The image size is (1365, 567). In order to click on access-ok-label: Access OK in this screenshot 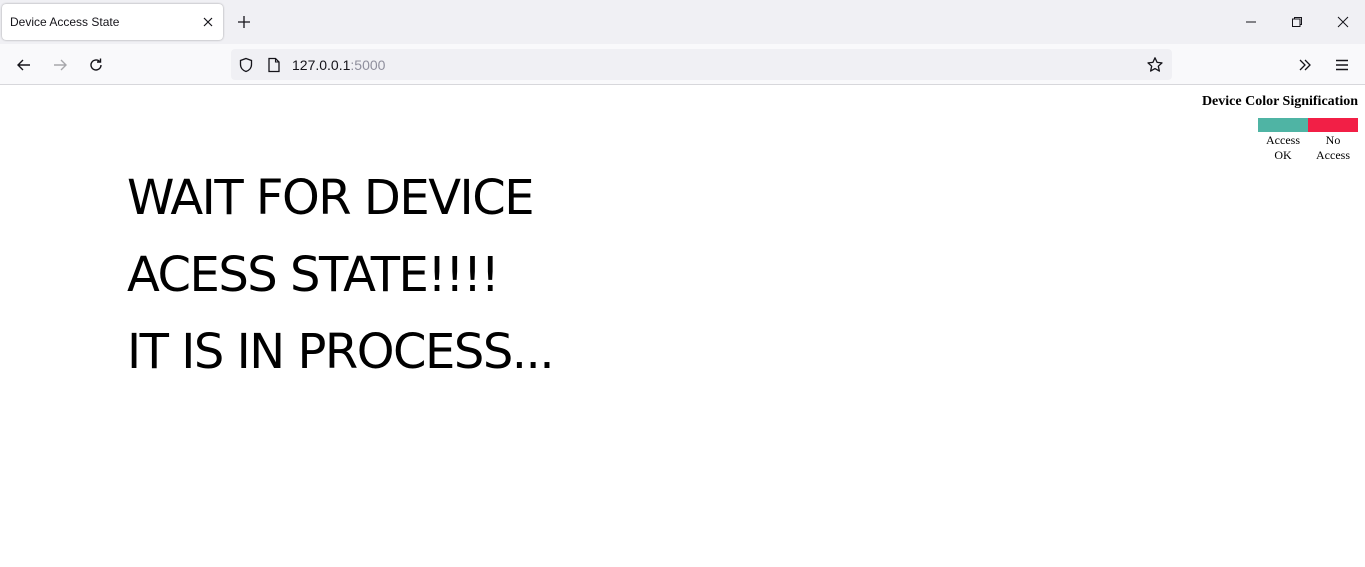, I will do `click(1283, 147)`.